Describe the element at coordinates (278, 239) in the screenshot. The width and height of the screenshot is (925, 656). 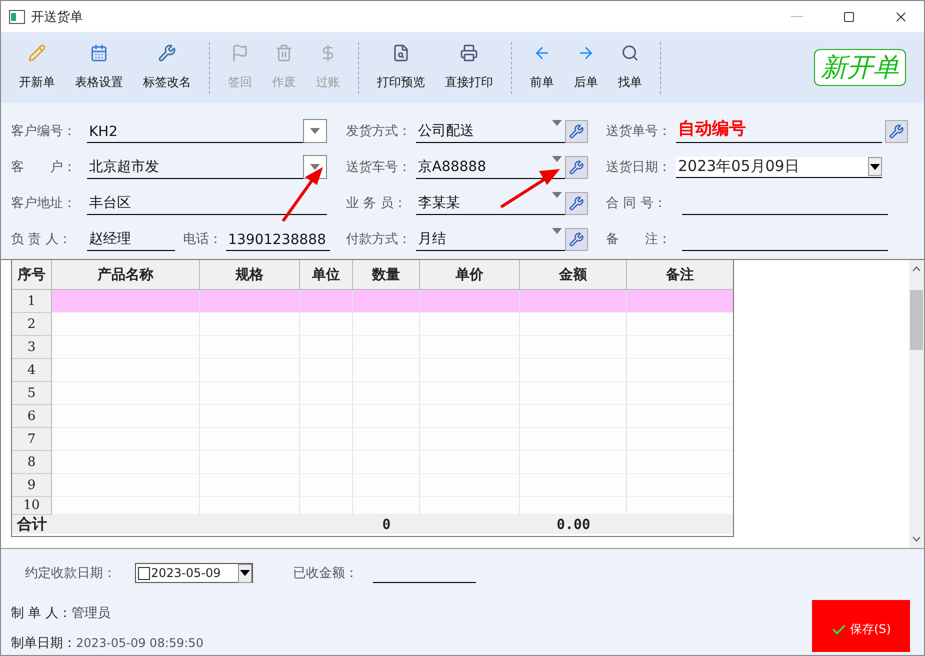
I see `input-field: 13901238888` at that location.